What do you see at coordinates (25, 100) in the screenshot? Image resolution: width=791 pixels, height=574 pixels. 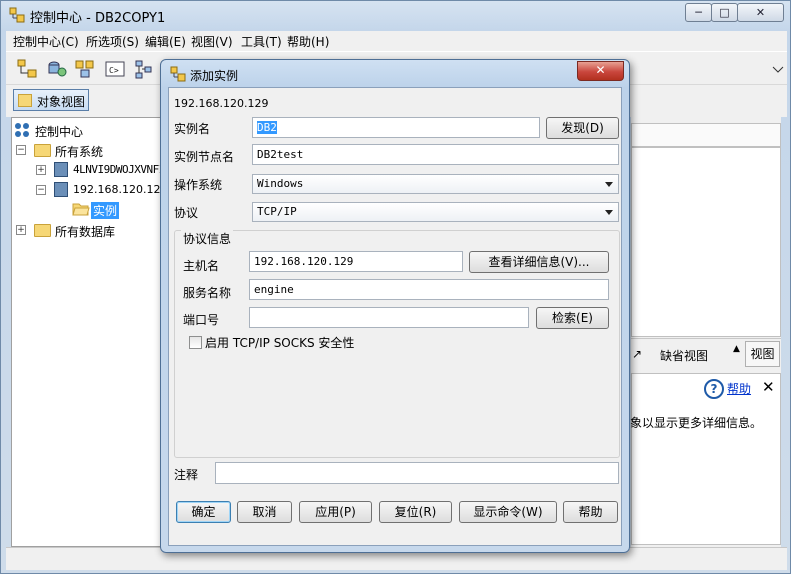 I see `object-view-icon` at bounding box center [25, 100].